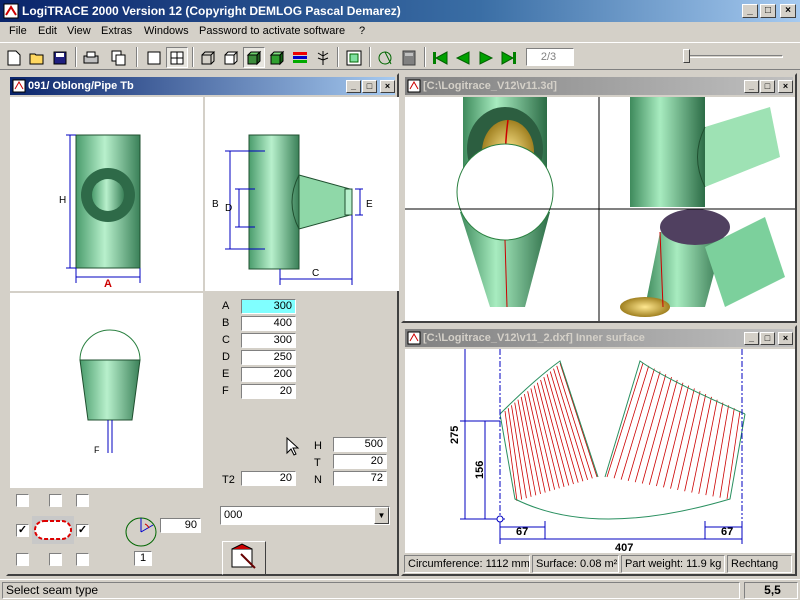 This screenshot has height=600, width=800. What do you see at coordinates (315, 273) in the screenshot?
I see `dim-label-c: C` at bounding box center [315, 273].